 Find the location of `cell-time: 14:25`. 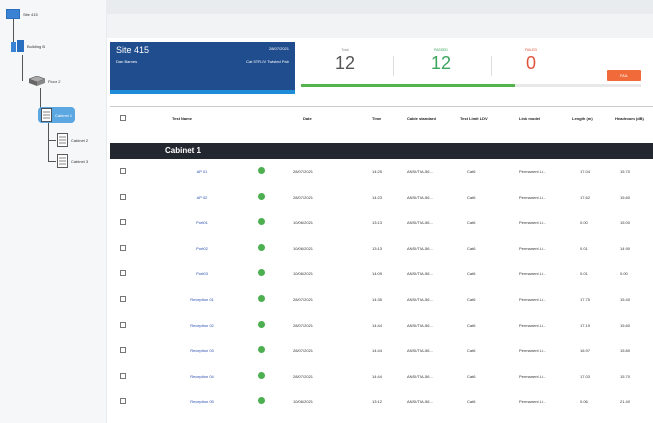

cell-time: 14:25 is located at coordinates (377, 171).